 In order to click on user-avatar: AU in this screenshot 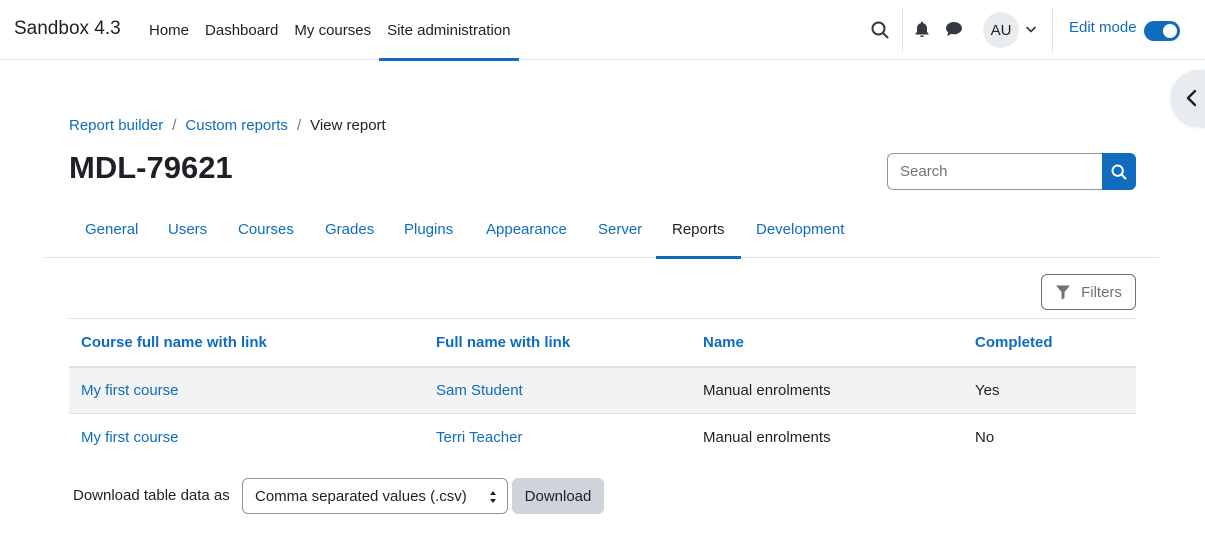, I will do `click(1001, 30)`.